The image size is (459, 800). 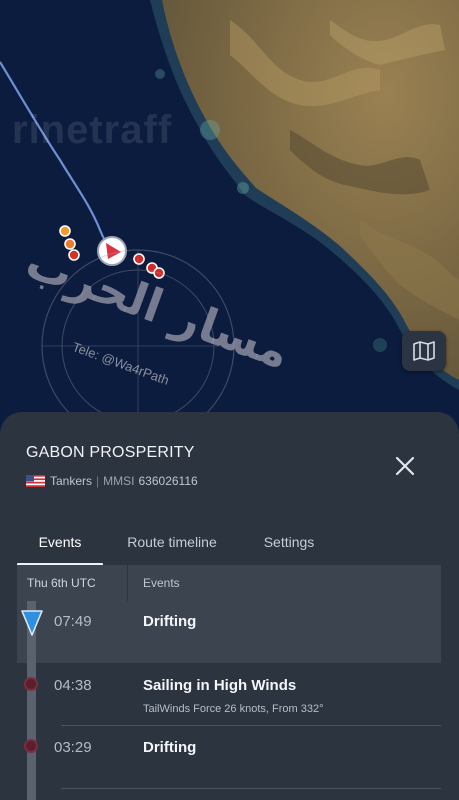 I want to click on vessel-meta: Tankers | MMSI 636026116, so click(x=112, y=481).